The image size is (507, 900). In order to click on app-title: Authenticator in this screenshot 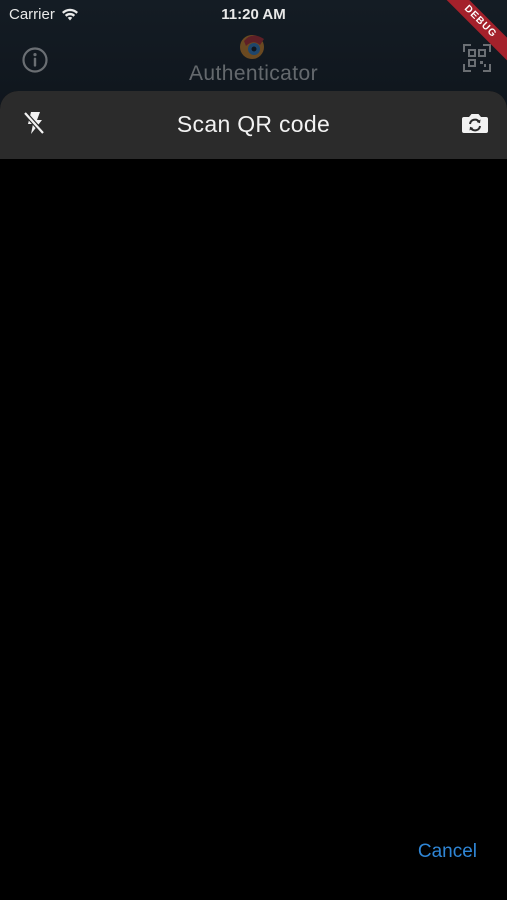, I will do `click(253, 73)`.